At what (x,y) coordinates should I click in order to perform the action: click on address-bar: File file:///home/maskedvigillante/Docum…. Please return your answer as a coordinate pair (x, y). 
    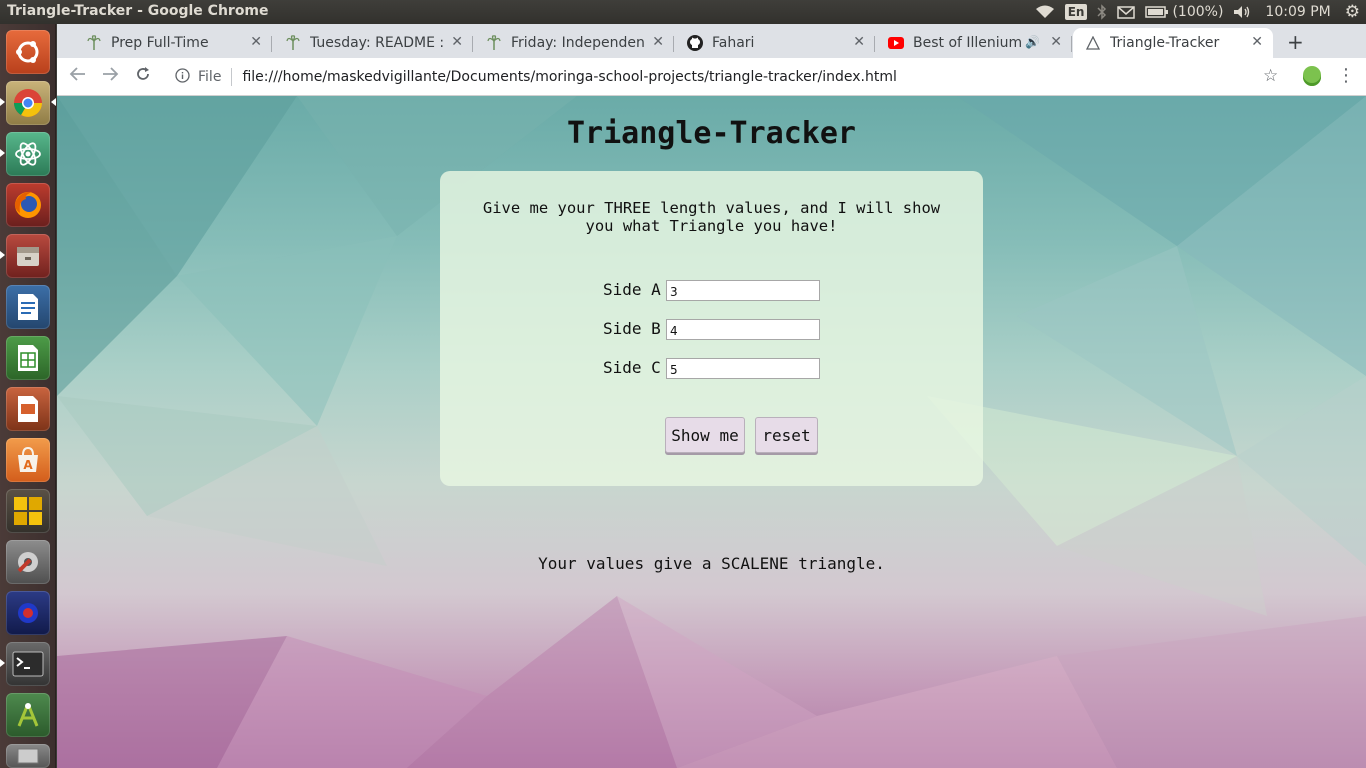
    Looking at the image, I should click on (729, 77).